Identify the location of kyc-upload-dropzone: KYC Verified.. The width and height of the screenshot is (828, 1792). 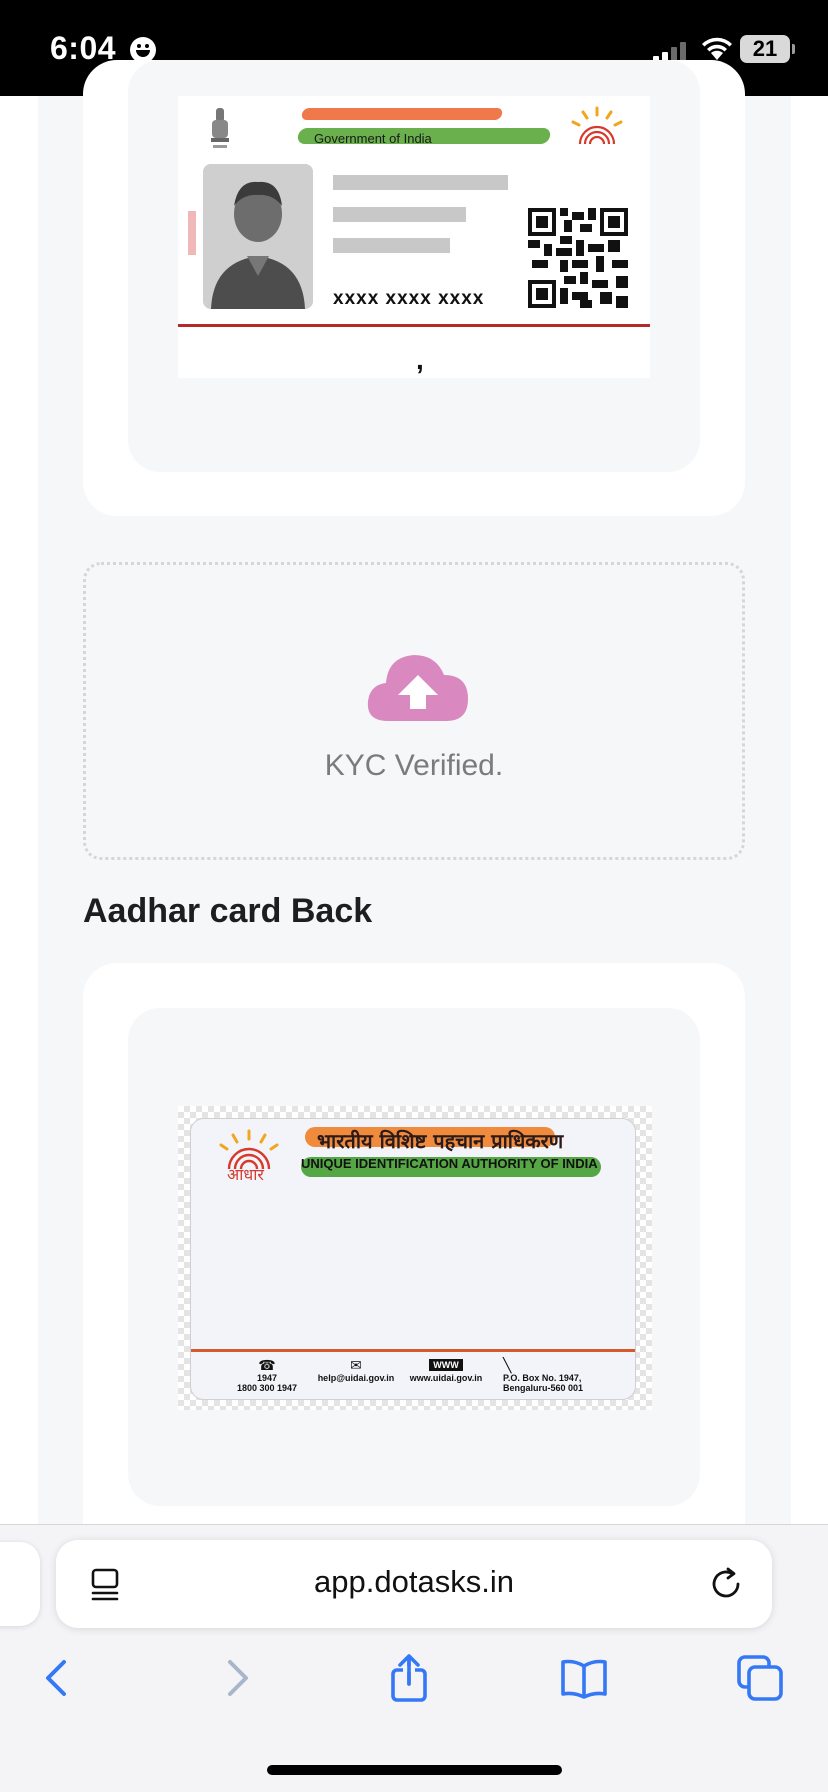
(414, 711).